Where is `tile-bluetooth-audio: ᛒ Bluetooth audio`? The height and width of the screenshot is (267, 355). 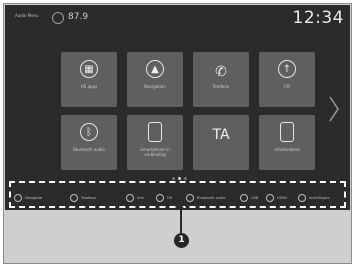
tile-bluetooth-audio: ᛒ Bluetooth audio is located at coordinates (89, 142).